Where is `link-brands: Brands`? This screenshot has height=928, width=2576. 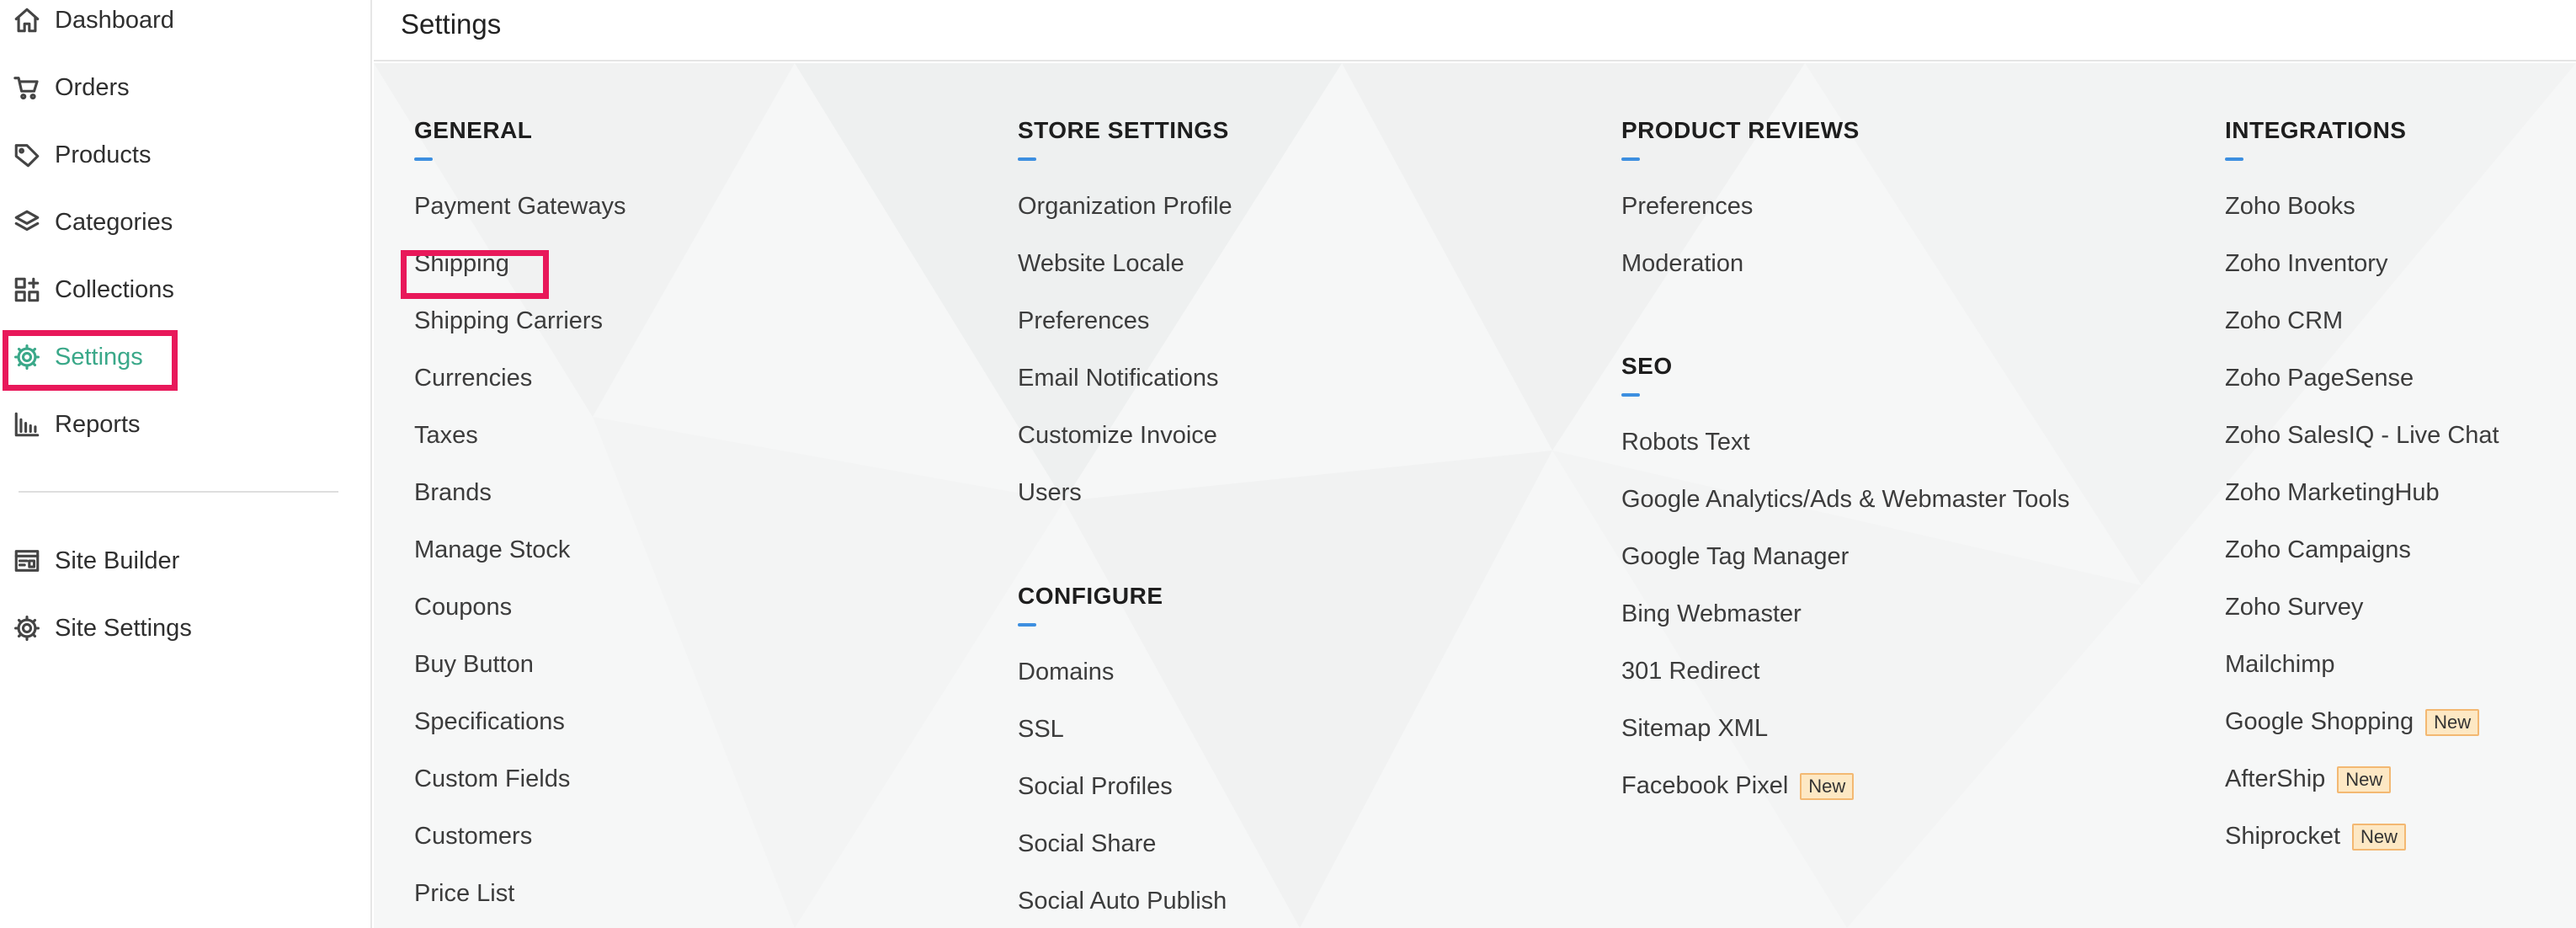 link-brands: Brands is located at coordinates (453, 493).